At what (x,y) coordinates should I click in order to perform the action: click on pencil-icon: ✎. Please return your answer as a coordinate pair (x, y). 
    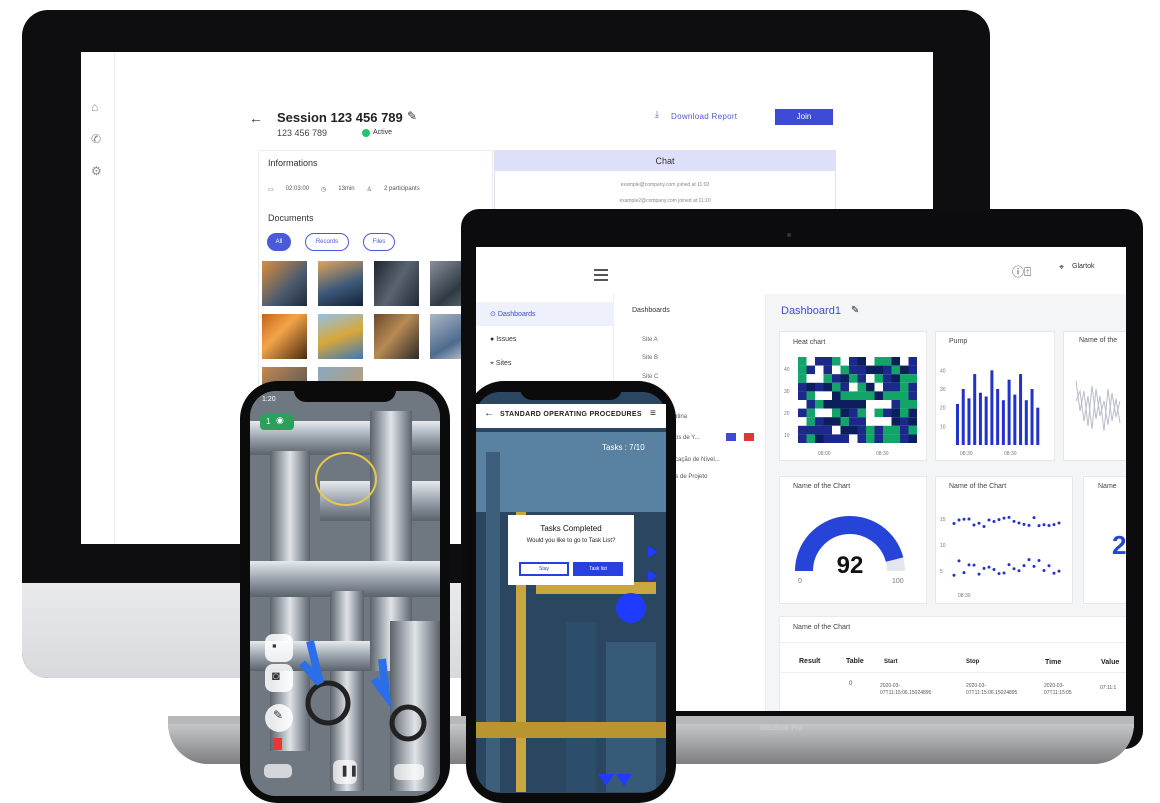
    Looking at the image, I should click on (278, 715).